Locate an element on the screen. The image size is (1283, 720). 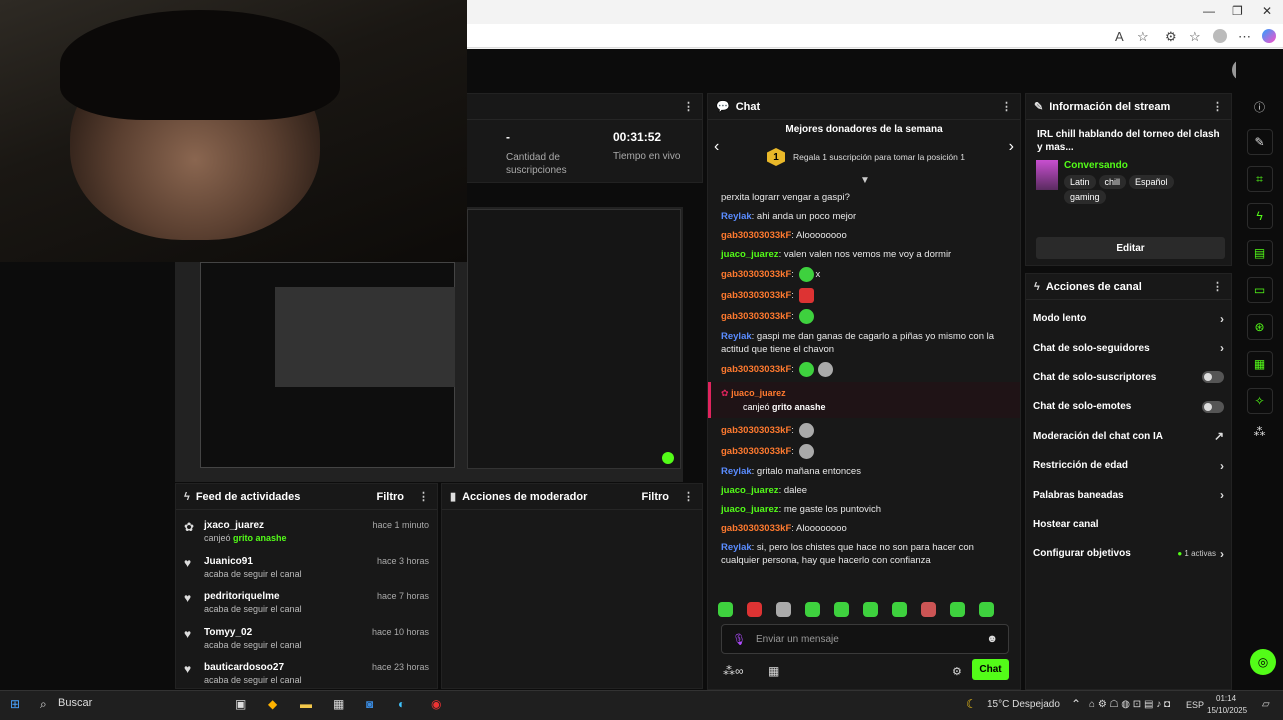
pen-icon: ✎ is located at coordinates (1259, 142).